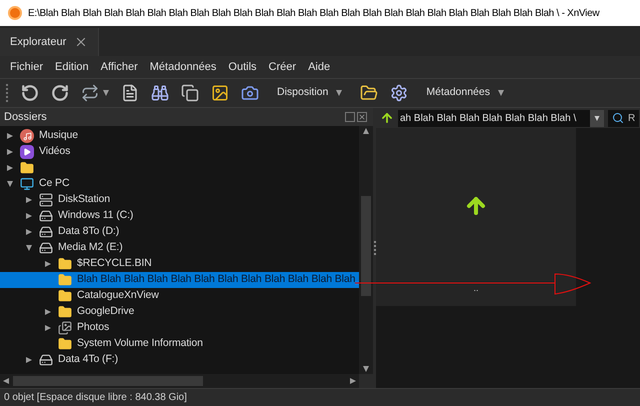 The width and height of the screenshot is (640, 406). Describe the element at coordinates (353, 381) in the screenshot. I see `scroll-right-icon` at that location.